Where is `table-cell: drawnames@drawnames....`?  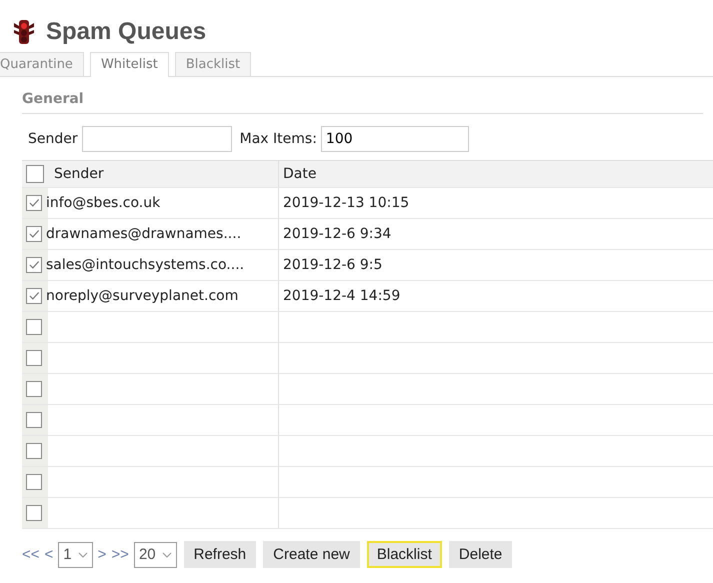 table-cell: drawnames@drawnames.... is located at coordinates (144, 234).